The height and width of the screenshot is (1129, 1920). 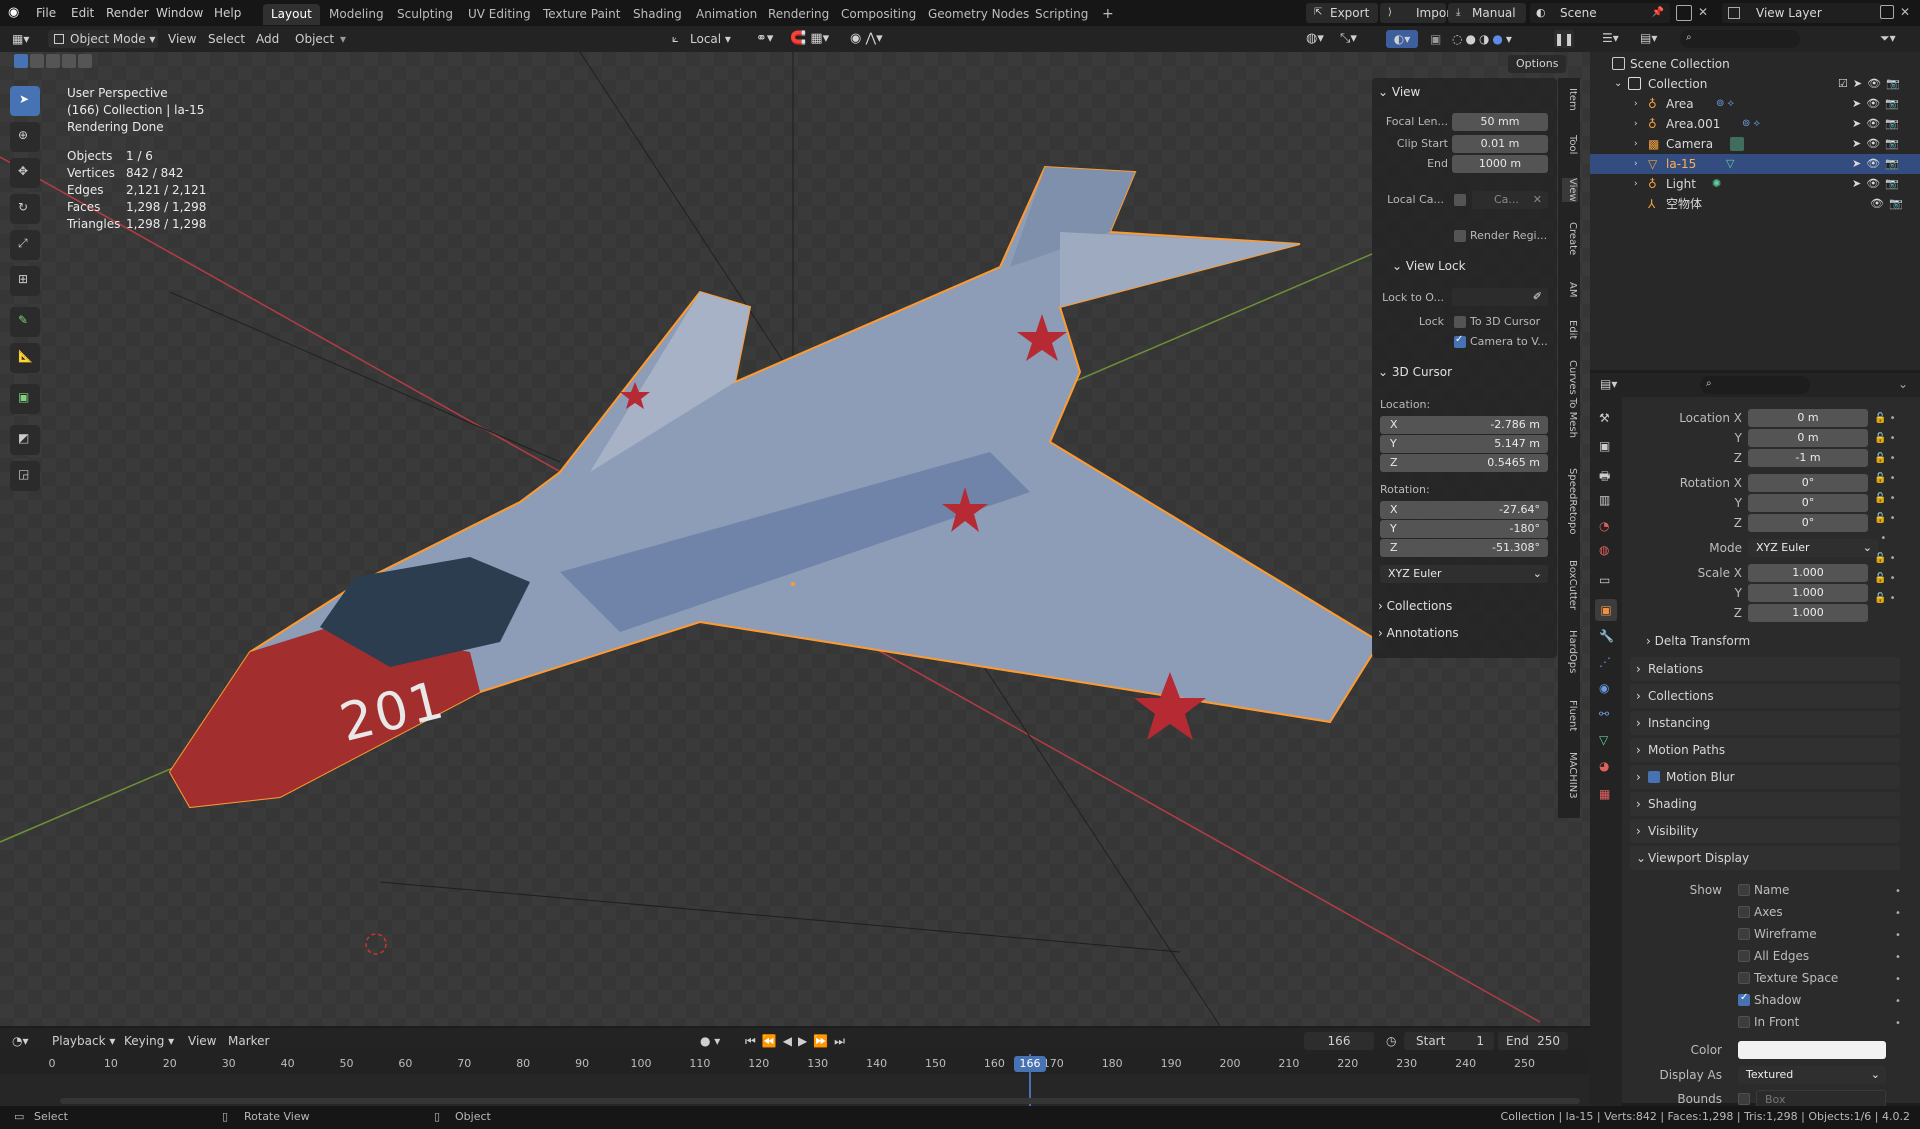 I want to click on eyedropper-icon: ✐, so click(x=1537, y=297).